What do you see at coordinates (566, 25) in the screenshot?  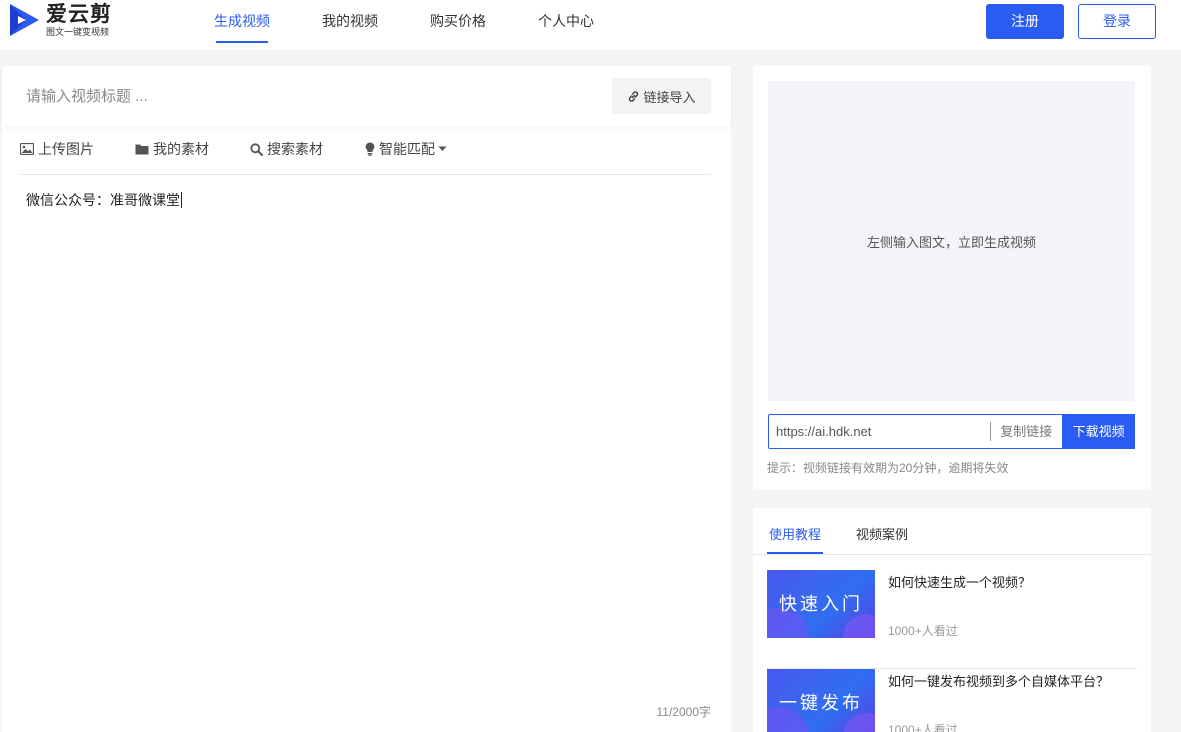 I see `nav-user-center: 个人中心` at bounding box center [566, 25].